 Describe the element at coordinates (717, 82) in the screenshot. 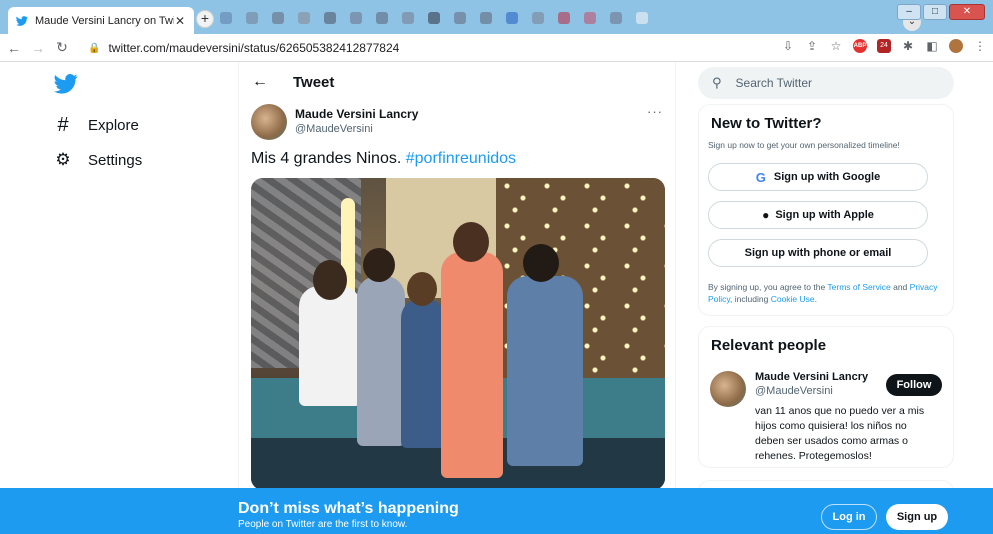

I see `search-icon: ⚲` at that location.